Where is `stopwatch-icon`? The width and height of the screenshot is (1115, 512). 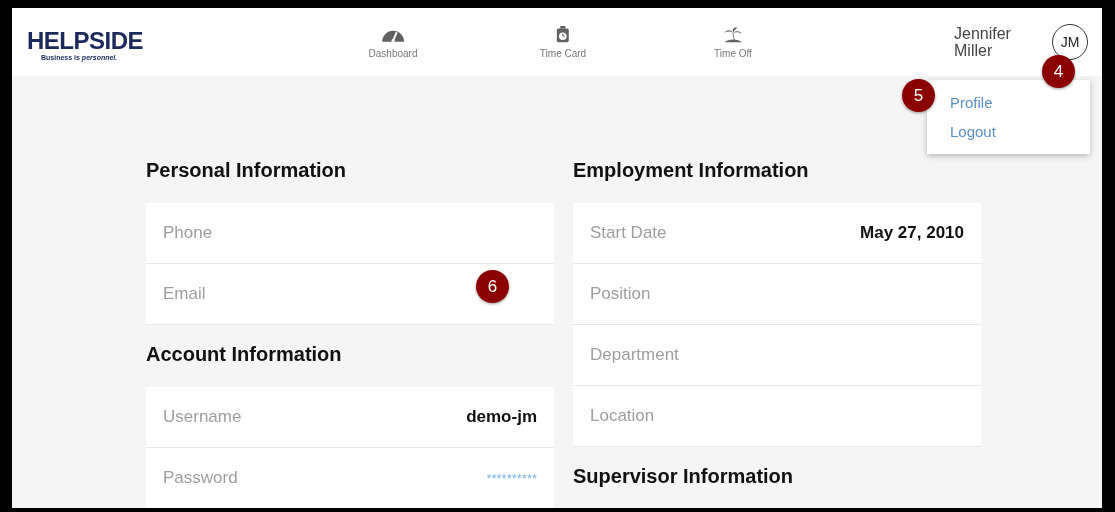 stopwatch-icon is located at coordinates (563, 34).